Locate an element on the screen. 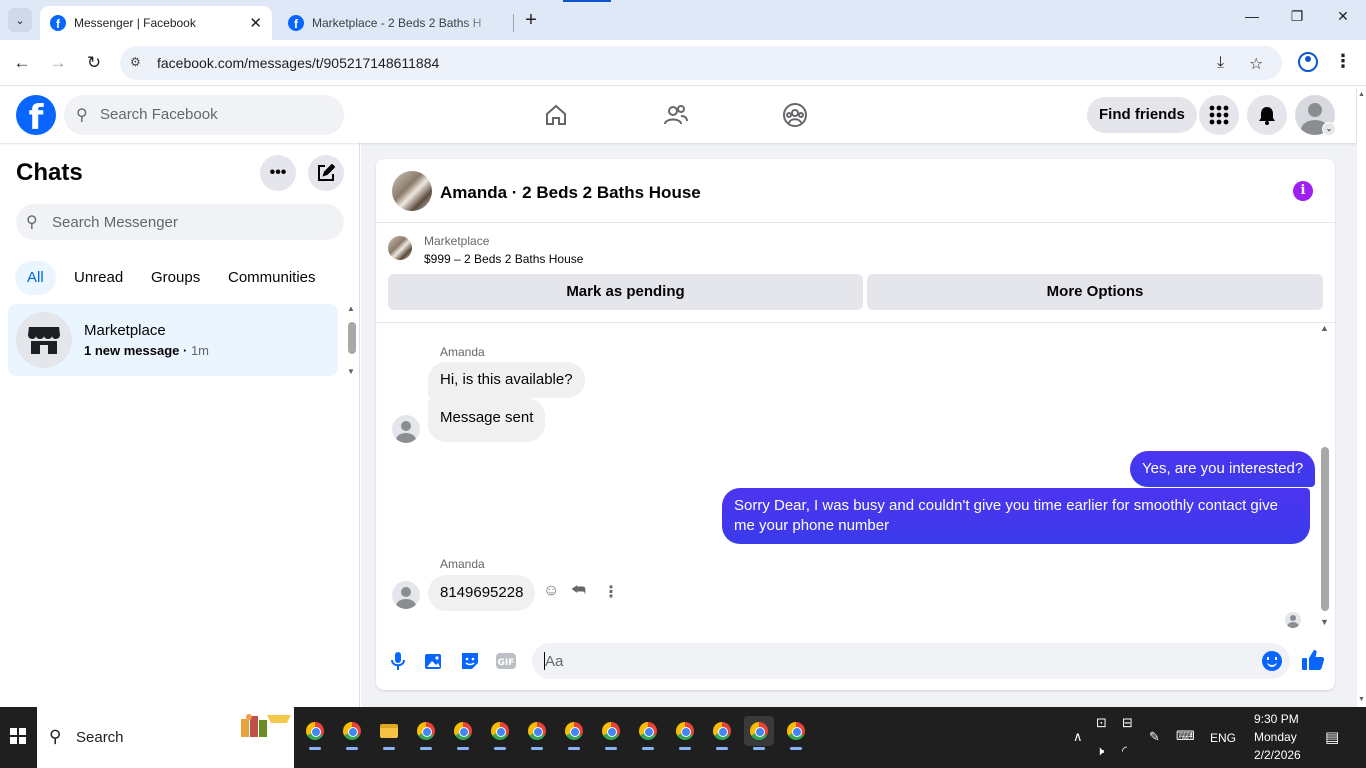  facebook-logo-icon: f is located at coordinates (36, 115).